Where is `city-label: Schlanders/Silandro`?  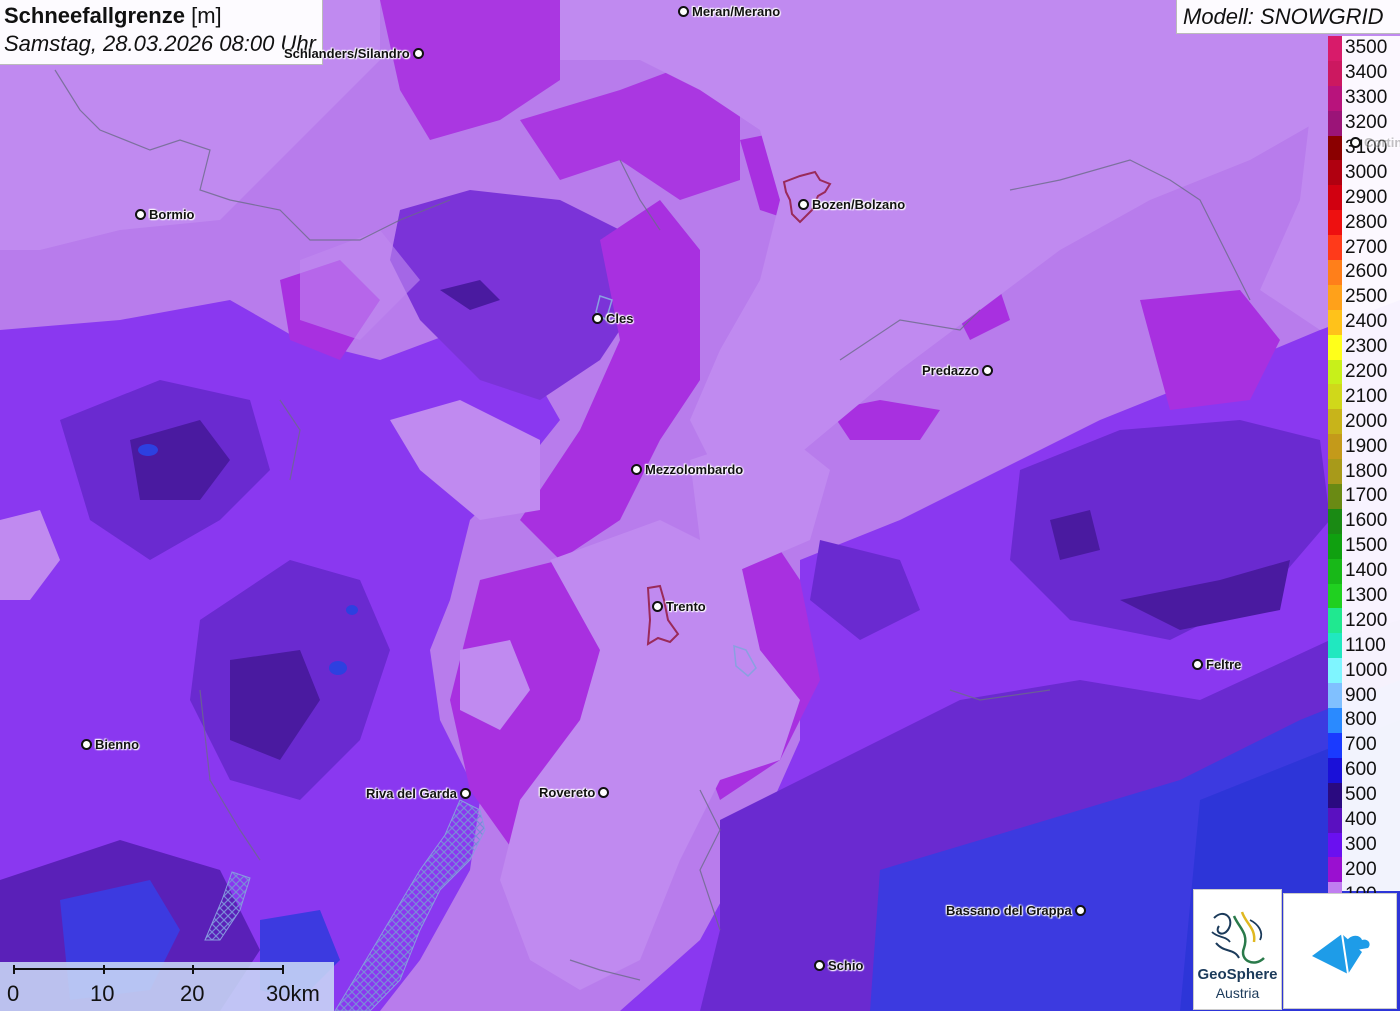 city-label: Schlanders/Silandro is located at coordinates (347, 53).